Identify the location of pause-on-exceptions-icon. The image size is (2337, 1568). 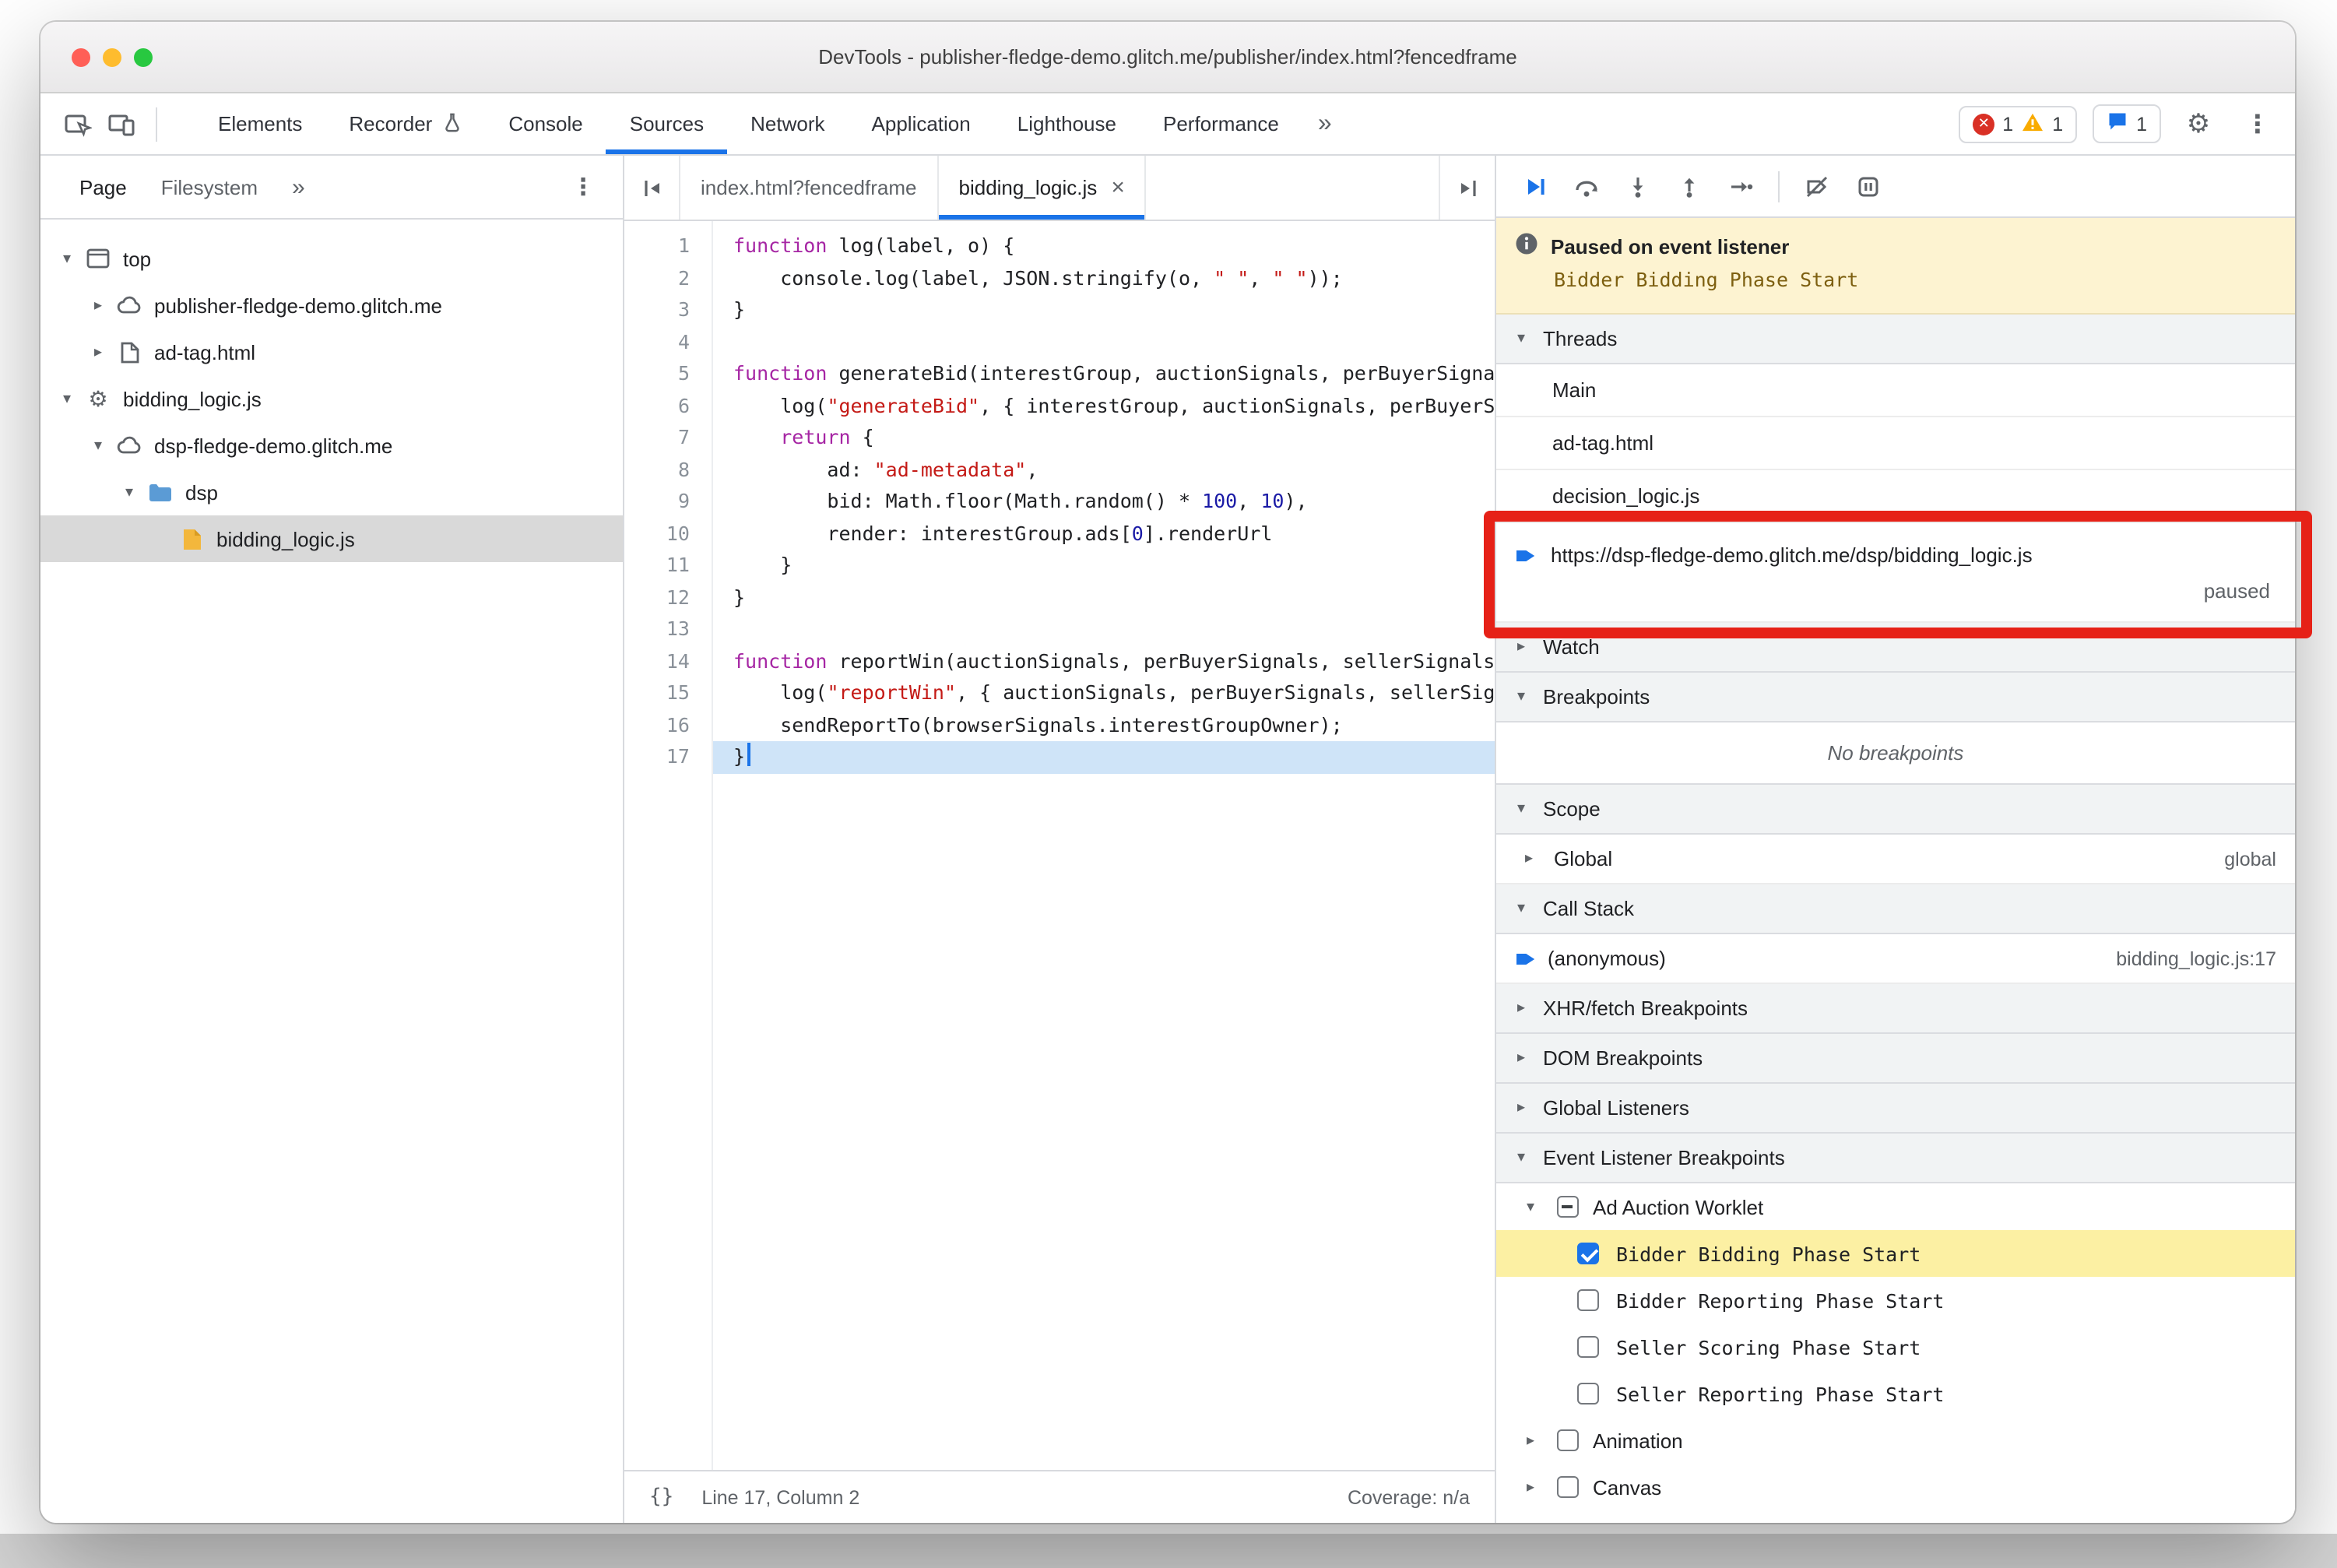
(1869, 186).